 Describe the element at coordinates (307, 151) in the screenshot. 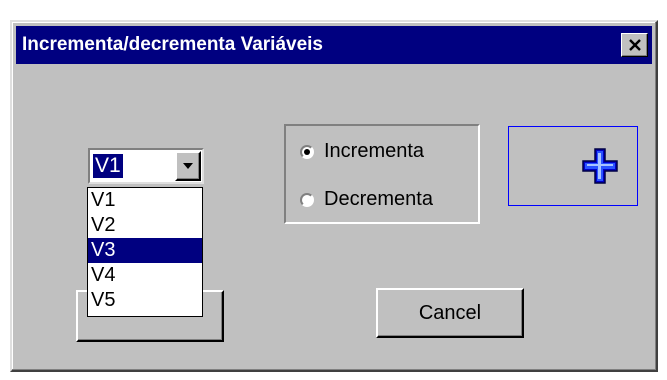

I see `radio-button-checked` at that location.